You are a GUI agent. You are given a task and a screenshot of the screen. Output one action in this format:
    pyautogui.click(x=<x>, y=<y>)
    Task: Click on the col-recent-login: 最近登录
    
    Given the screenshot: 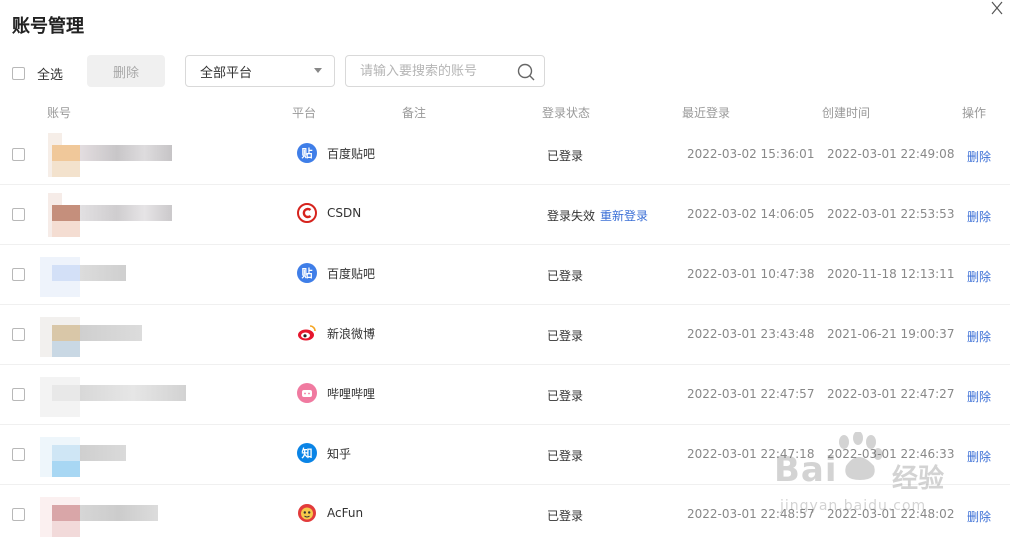 What is the action you would take?
    pyautogui.click(x=706, y=113)
    